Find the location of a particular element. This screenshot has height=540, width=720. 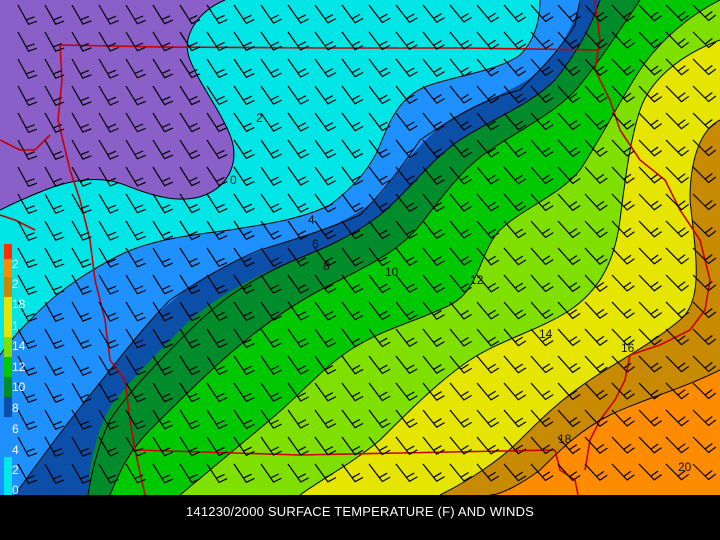

legend-label-c: 18 is located at coordinates (19, 304).